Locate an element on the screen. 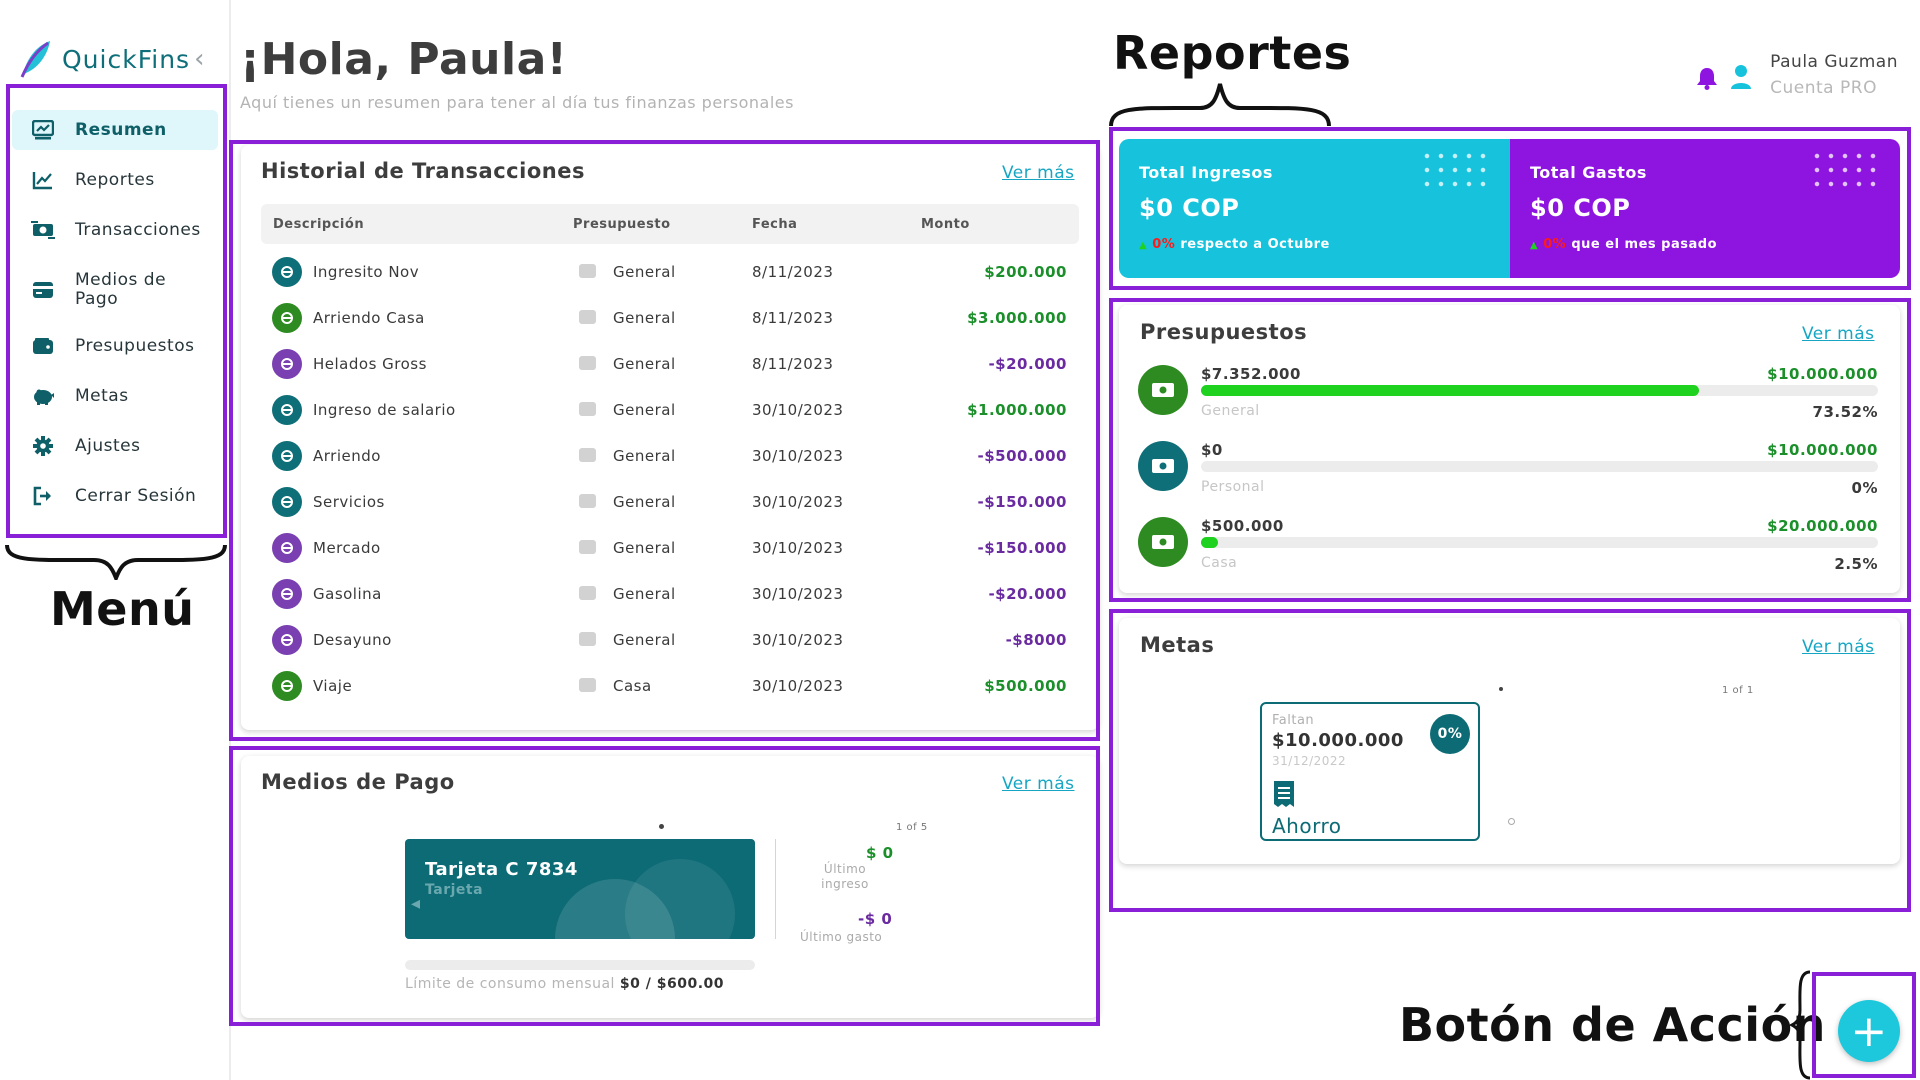 The width and height of the screenshot is (1920, 1080). expense-value: $0 COP is located at coordinates (1580, 208).